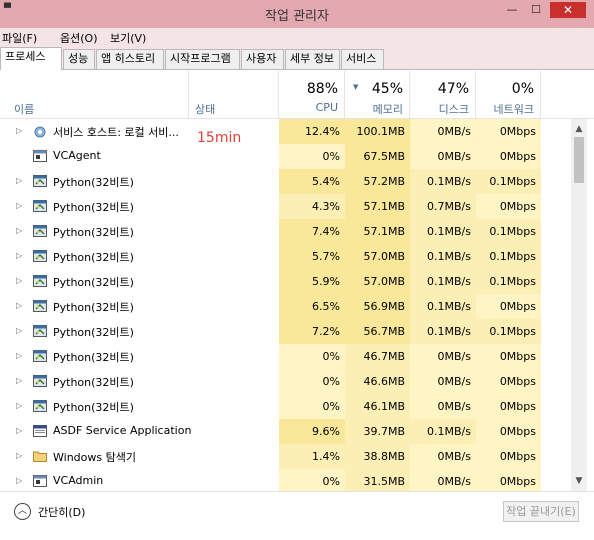 The width and height of the screenshot is (594, 540). Describe the element at coordinates (40, 431) in the screenshot. I see `service-app-icon` at that location.